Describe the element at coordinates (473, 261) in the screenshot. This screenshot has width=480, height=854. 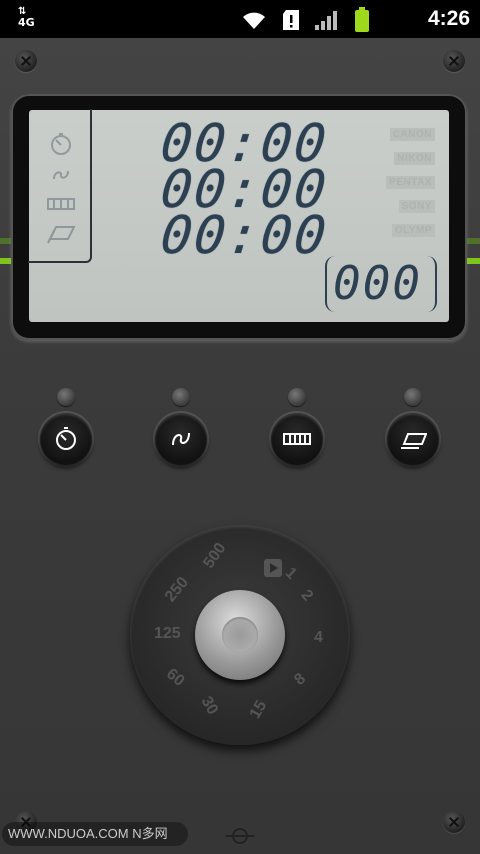
I see `right-stripe` at that location.